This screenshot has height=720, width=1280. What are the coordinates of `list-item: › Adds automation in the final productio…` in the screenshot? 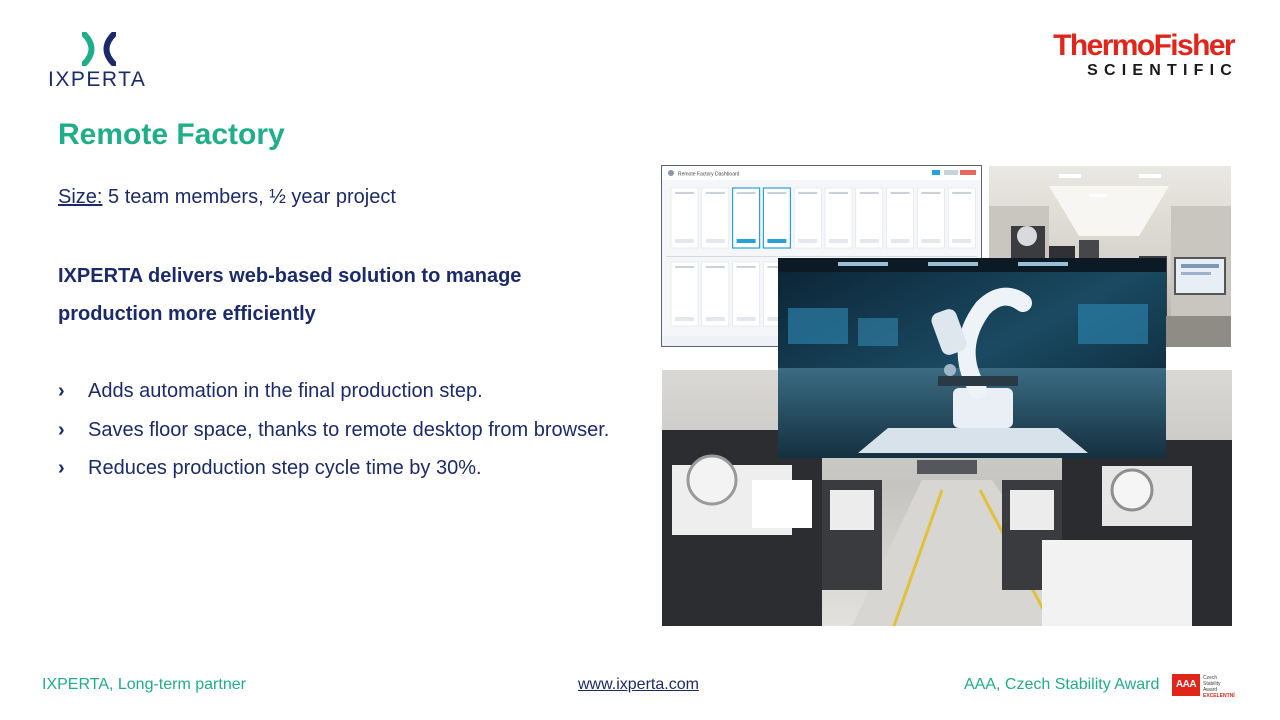 It's located at (338, 391).